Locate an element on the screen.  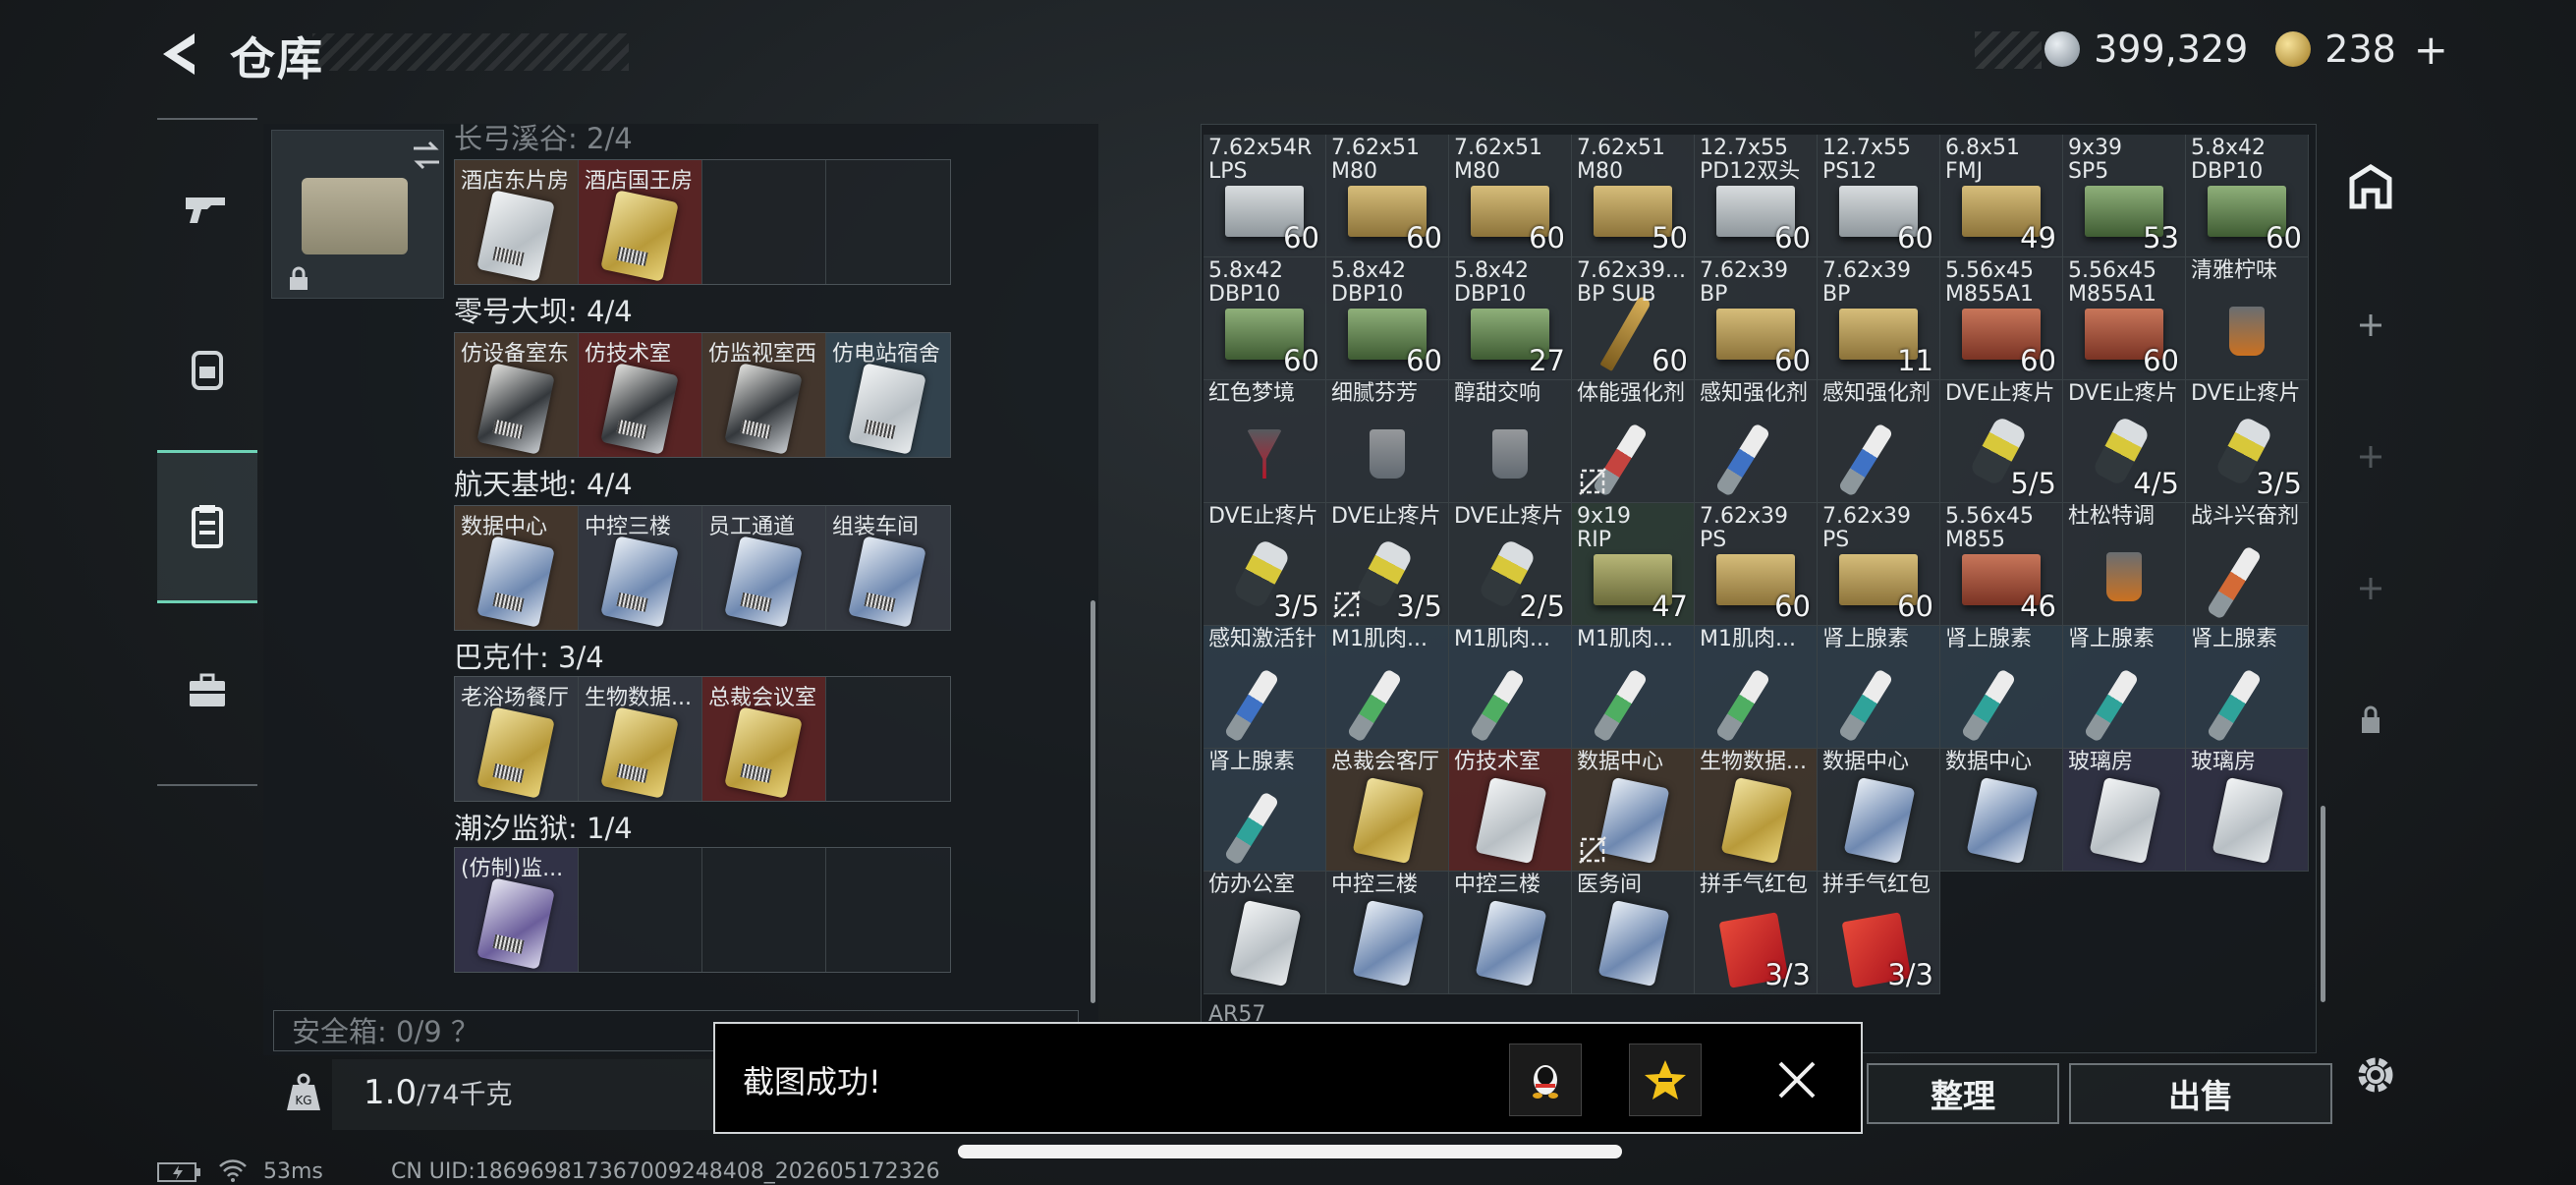
storage-item: 仿办公室 is located at coordinates (1265, 933).